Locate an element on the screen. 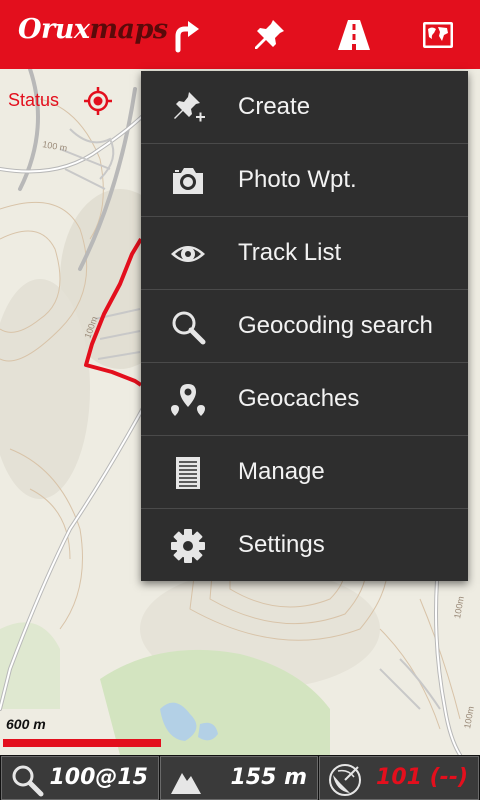  pin-add-icon is located at coordinates (188, 108).